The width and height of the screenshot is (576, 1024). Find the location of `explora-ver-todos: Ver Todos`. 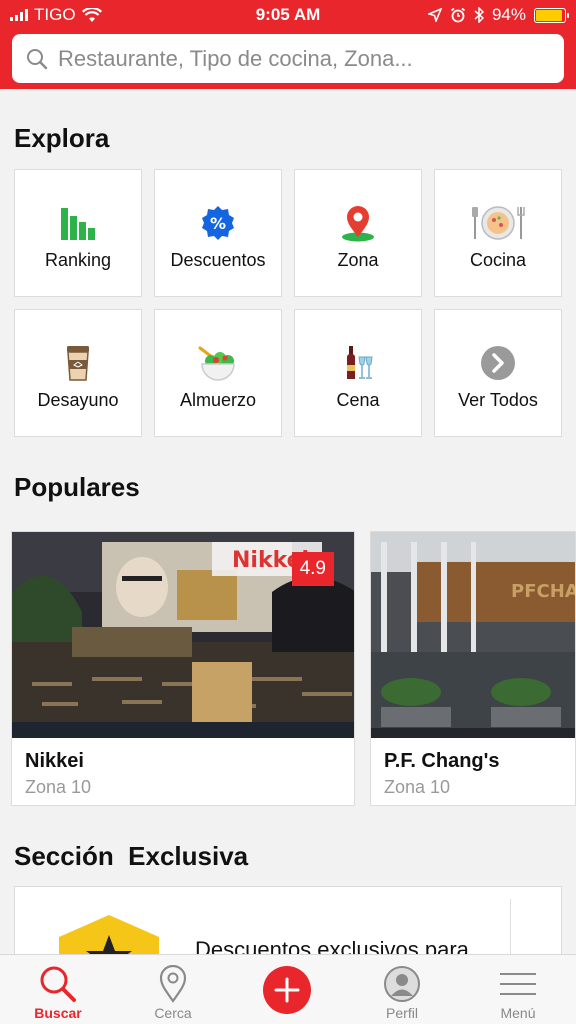

explora-ver-todos: Ver Todos is located at coordinates (498, 373).